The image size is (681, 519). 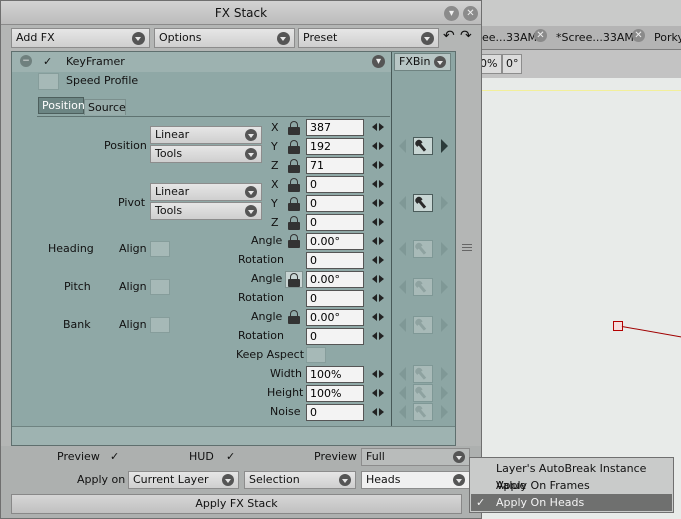 What do you see at coordinates (335, 127) in the screenshot?
I see `position-x-field: 387` at bounding box center [335, 127].